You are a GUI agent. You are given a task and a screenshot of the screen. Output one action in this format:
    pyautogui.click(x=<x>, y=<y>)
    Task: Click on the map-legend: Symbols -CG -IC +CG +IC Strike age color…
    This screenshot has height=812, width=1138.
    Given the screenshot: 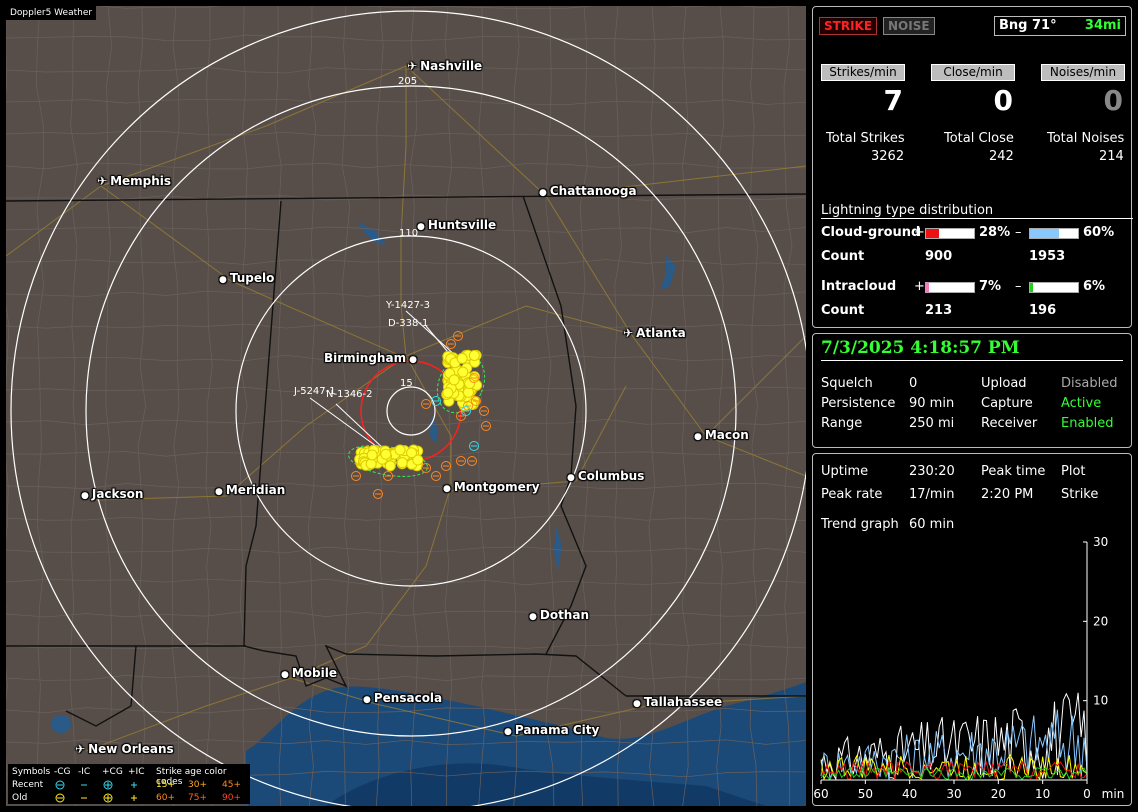 What is the action you would take?
    pyautogui.click(x=129, y=784)
    